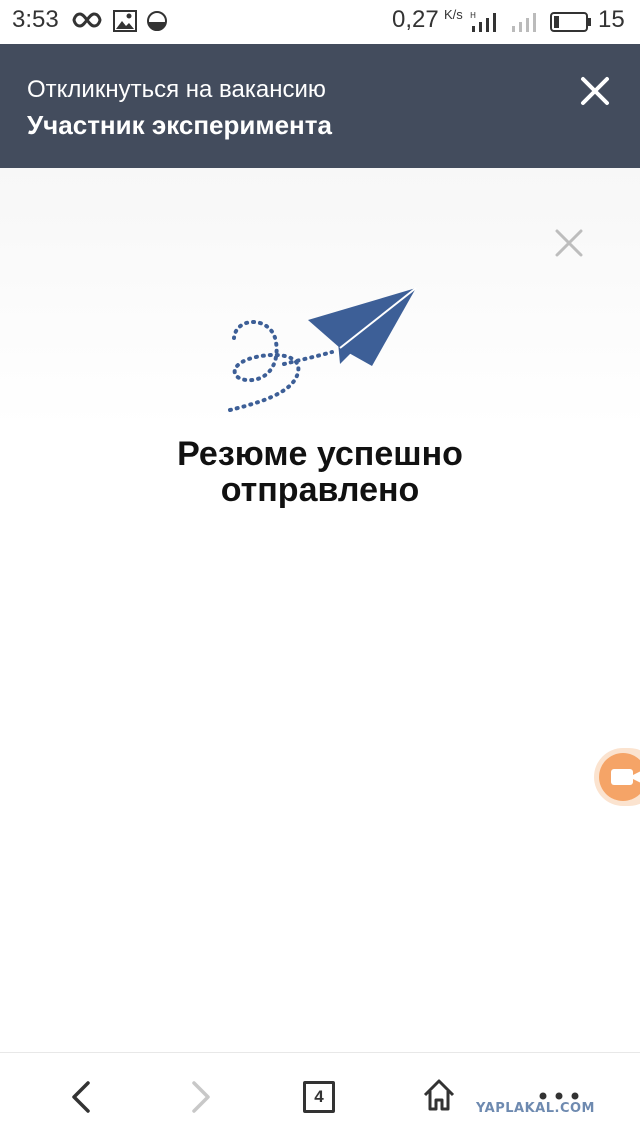  What do you see at coordinates (569, 243) in the screenshot?
I see `dialog-close-icon` at bounding box center [569, 243].